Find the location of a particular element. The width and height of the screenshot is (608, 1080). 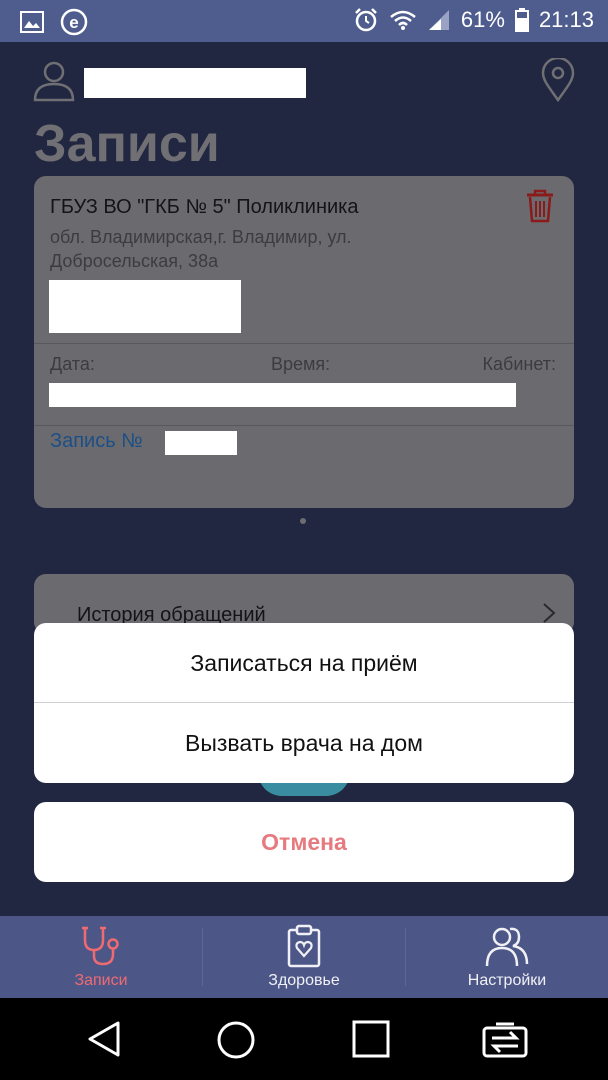

gallery-icon is located at coordinates (32, 24).